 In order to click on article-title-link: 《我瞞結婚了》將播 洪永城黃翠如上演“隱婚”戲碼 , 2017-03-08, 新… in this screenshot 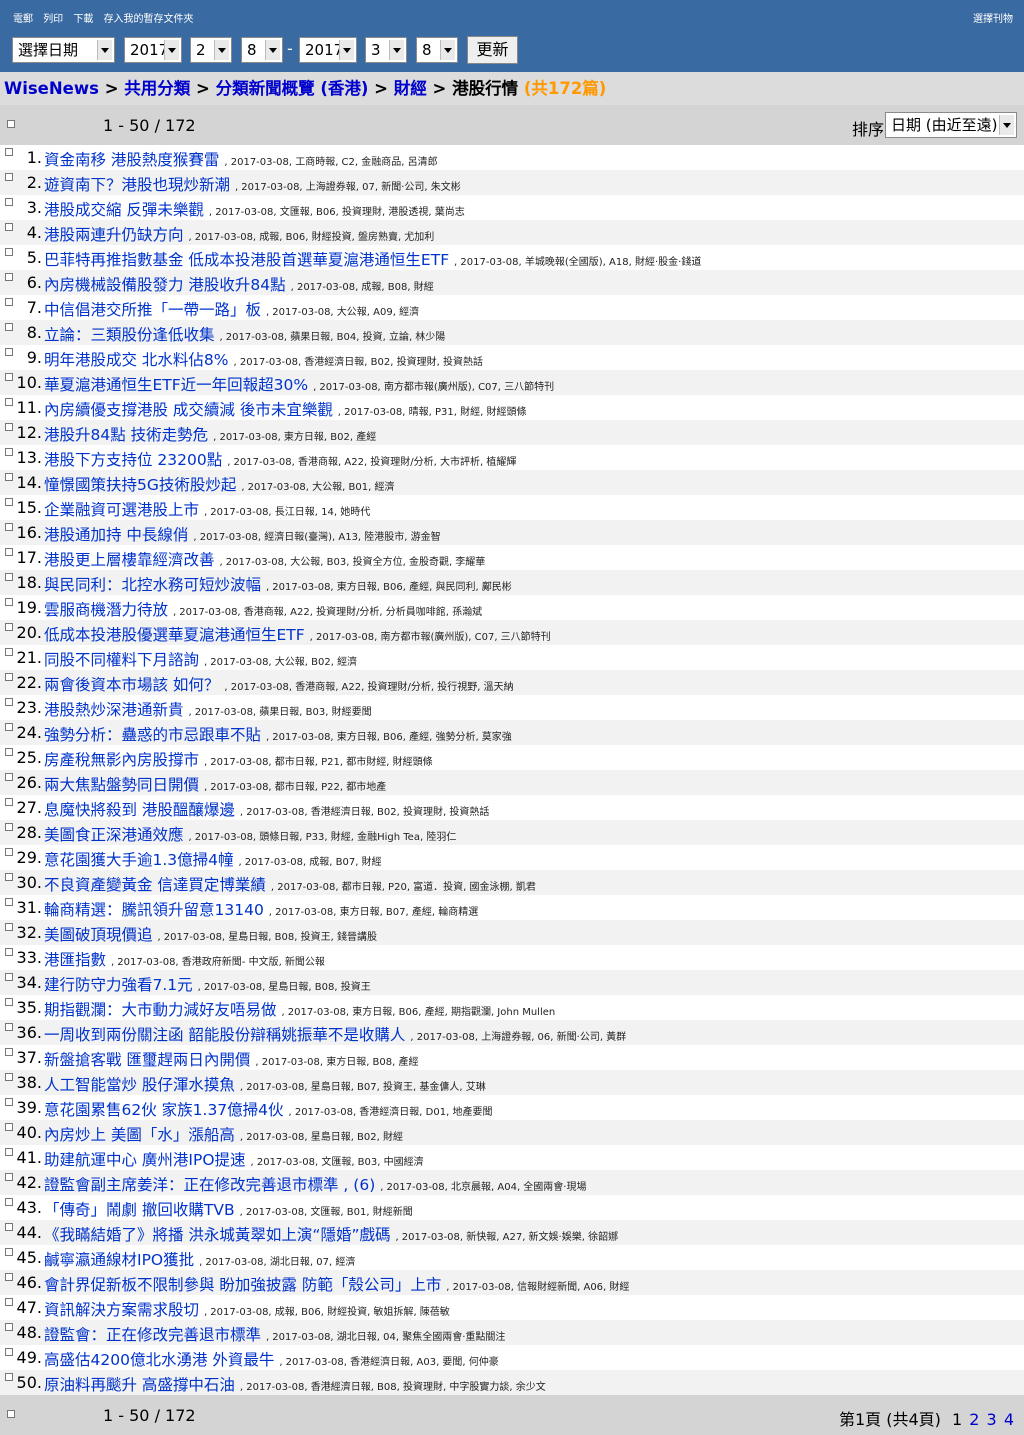, I will do `click(331, 1234)`.